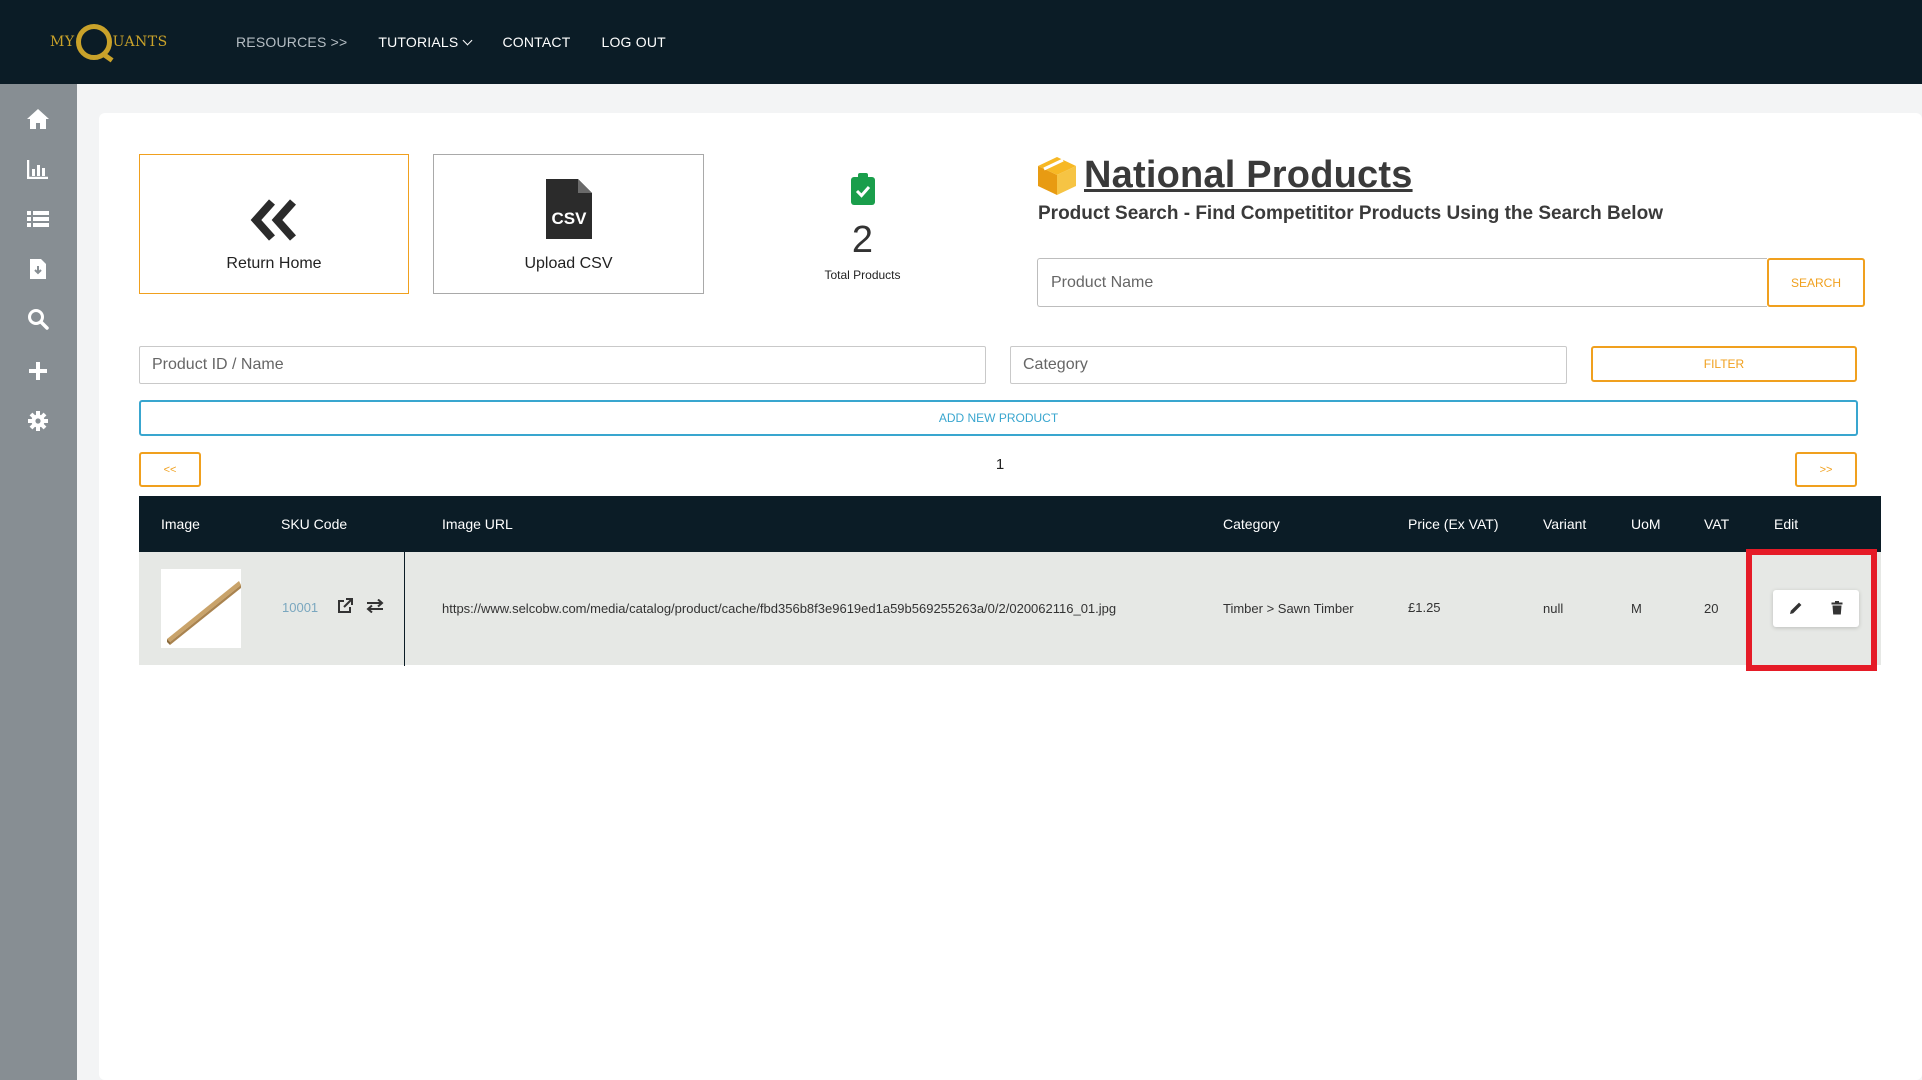 This screenshot has height=1080, width=1922. What do you see at coordinates (1288, 365) in the screenshot?
I see `category-filter-input` at bounding box center [1288, 365].